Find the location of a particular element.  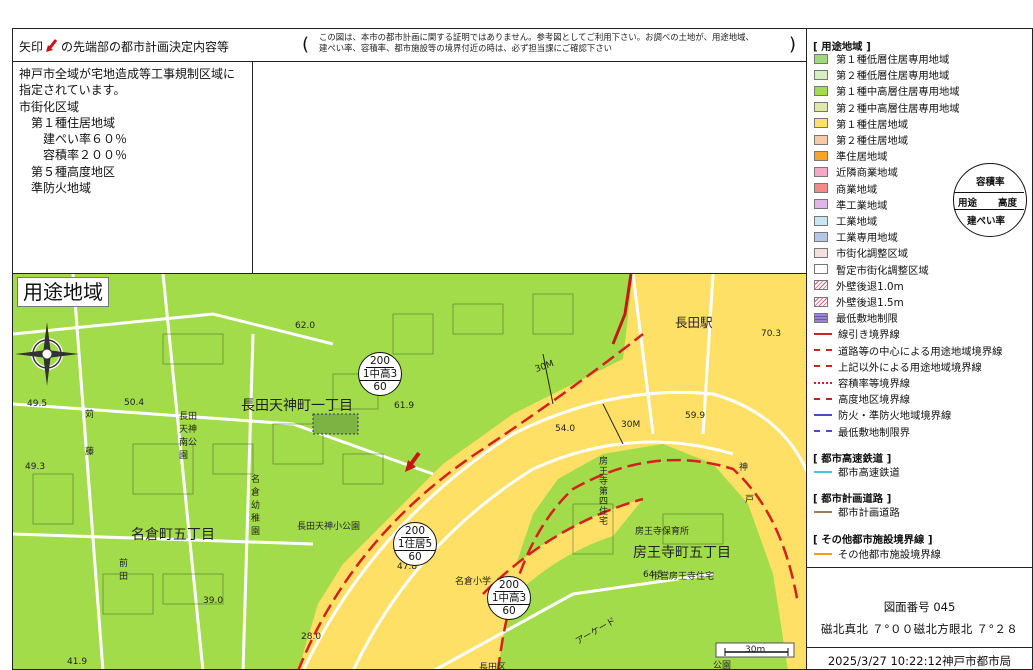

legend-item-zone: 第１種低層住居専用地域 is located at coordinates (882, 59).